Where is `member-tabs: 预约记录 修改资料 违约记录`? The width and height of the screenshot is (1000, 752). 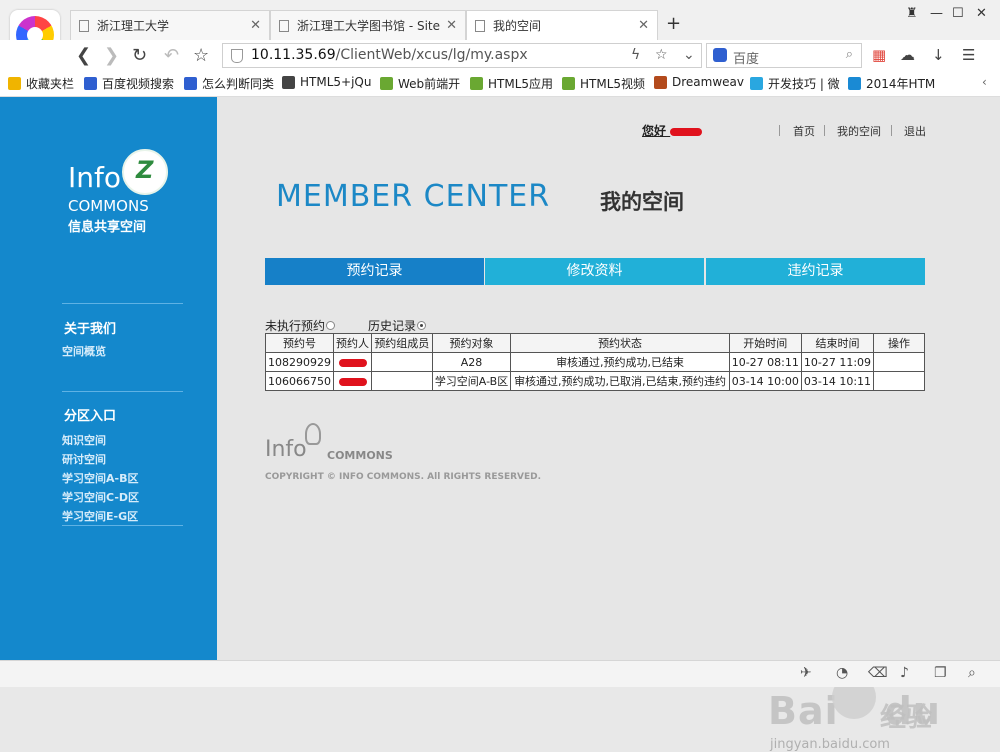
member-tabs: 预约记录 修改资料 违约记录 is located at coordinates (595, 271).